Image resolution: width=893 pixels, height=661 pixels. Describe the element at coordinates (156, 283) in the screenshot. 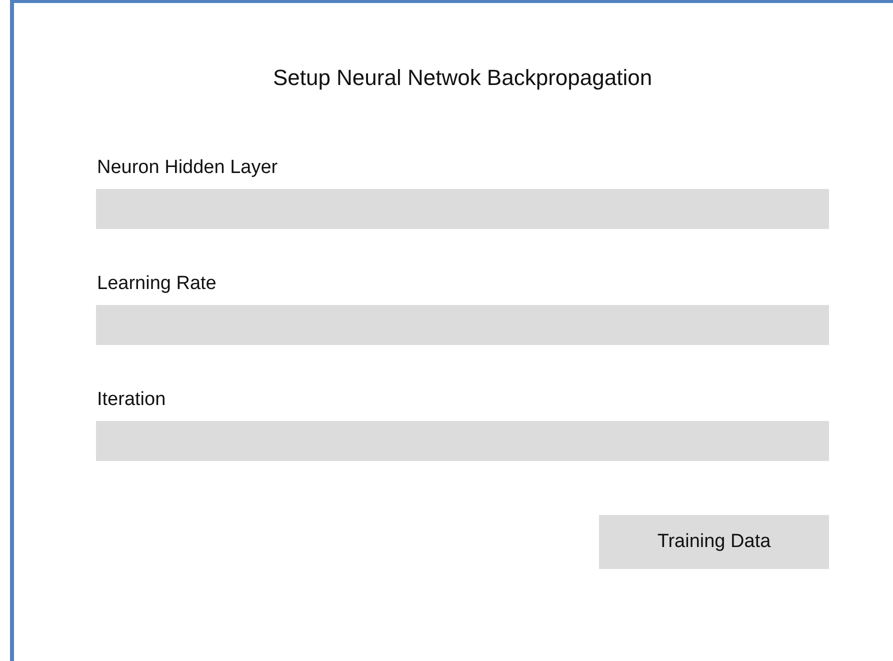

I see `field-label: Learning Rate` at that location.